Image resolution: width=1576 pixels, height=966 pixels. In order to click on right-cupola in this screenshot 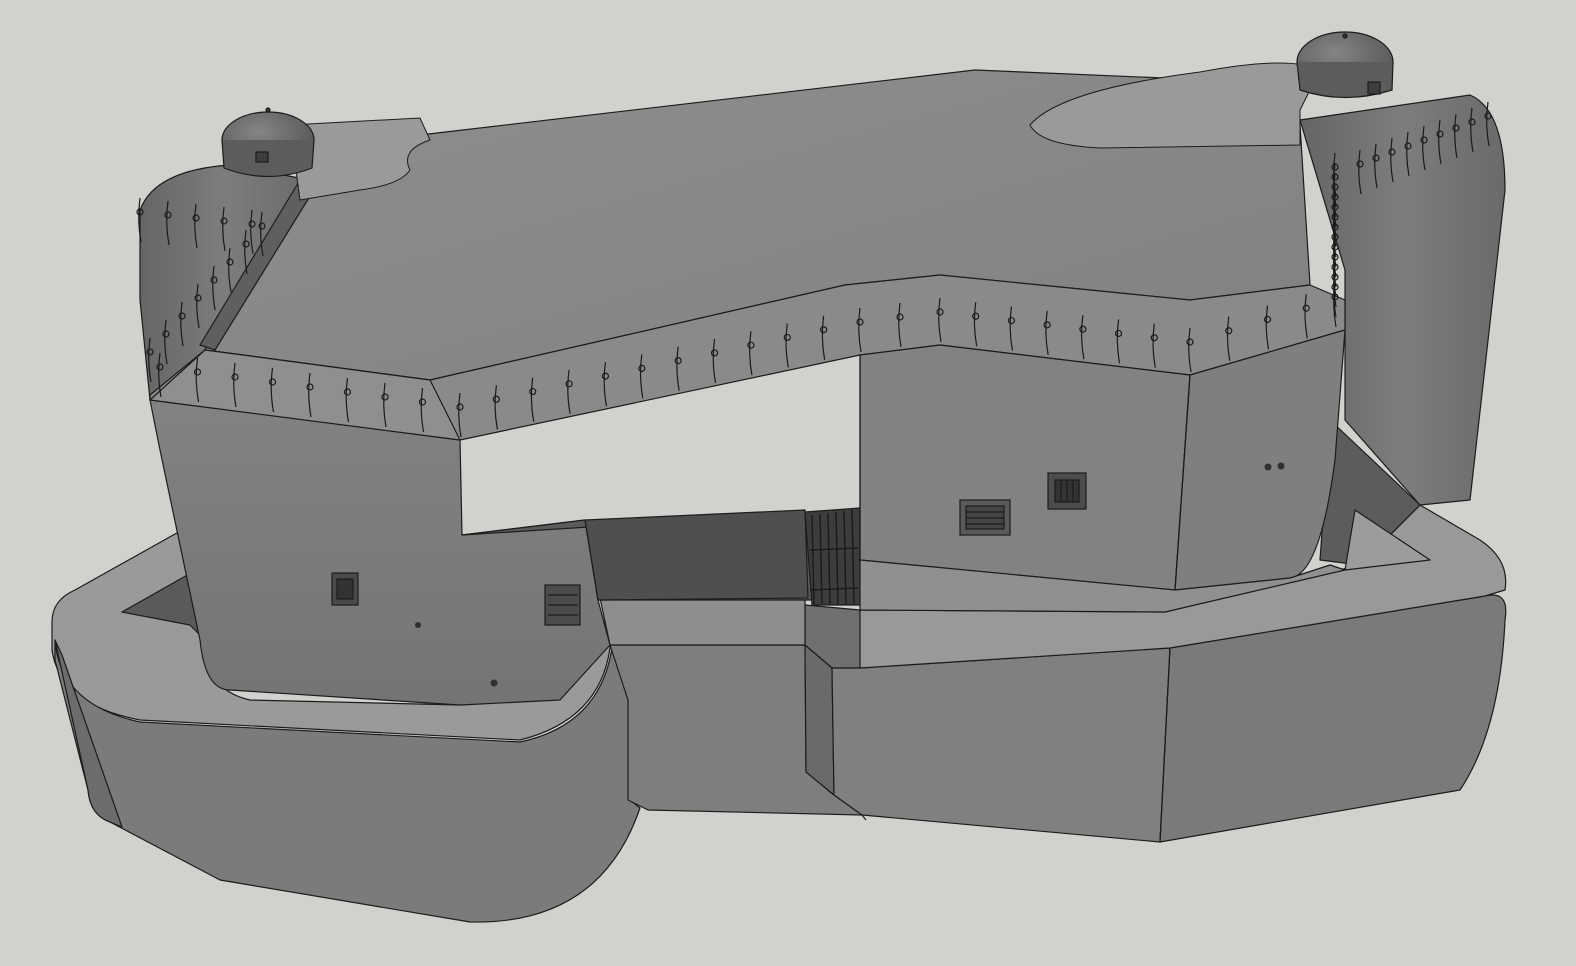, I will do `click(1345, 65)`.